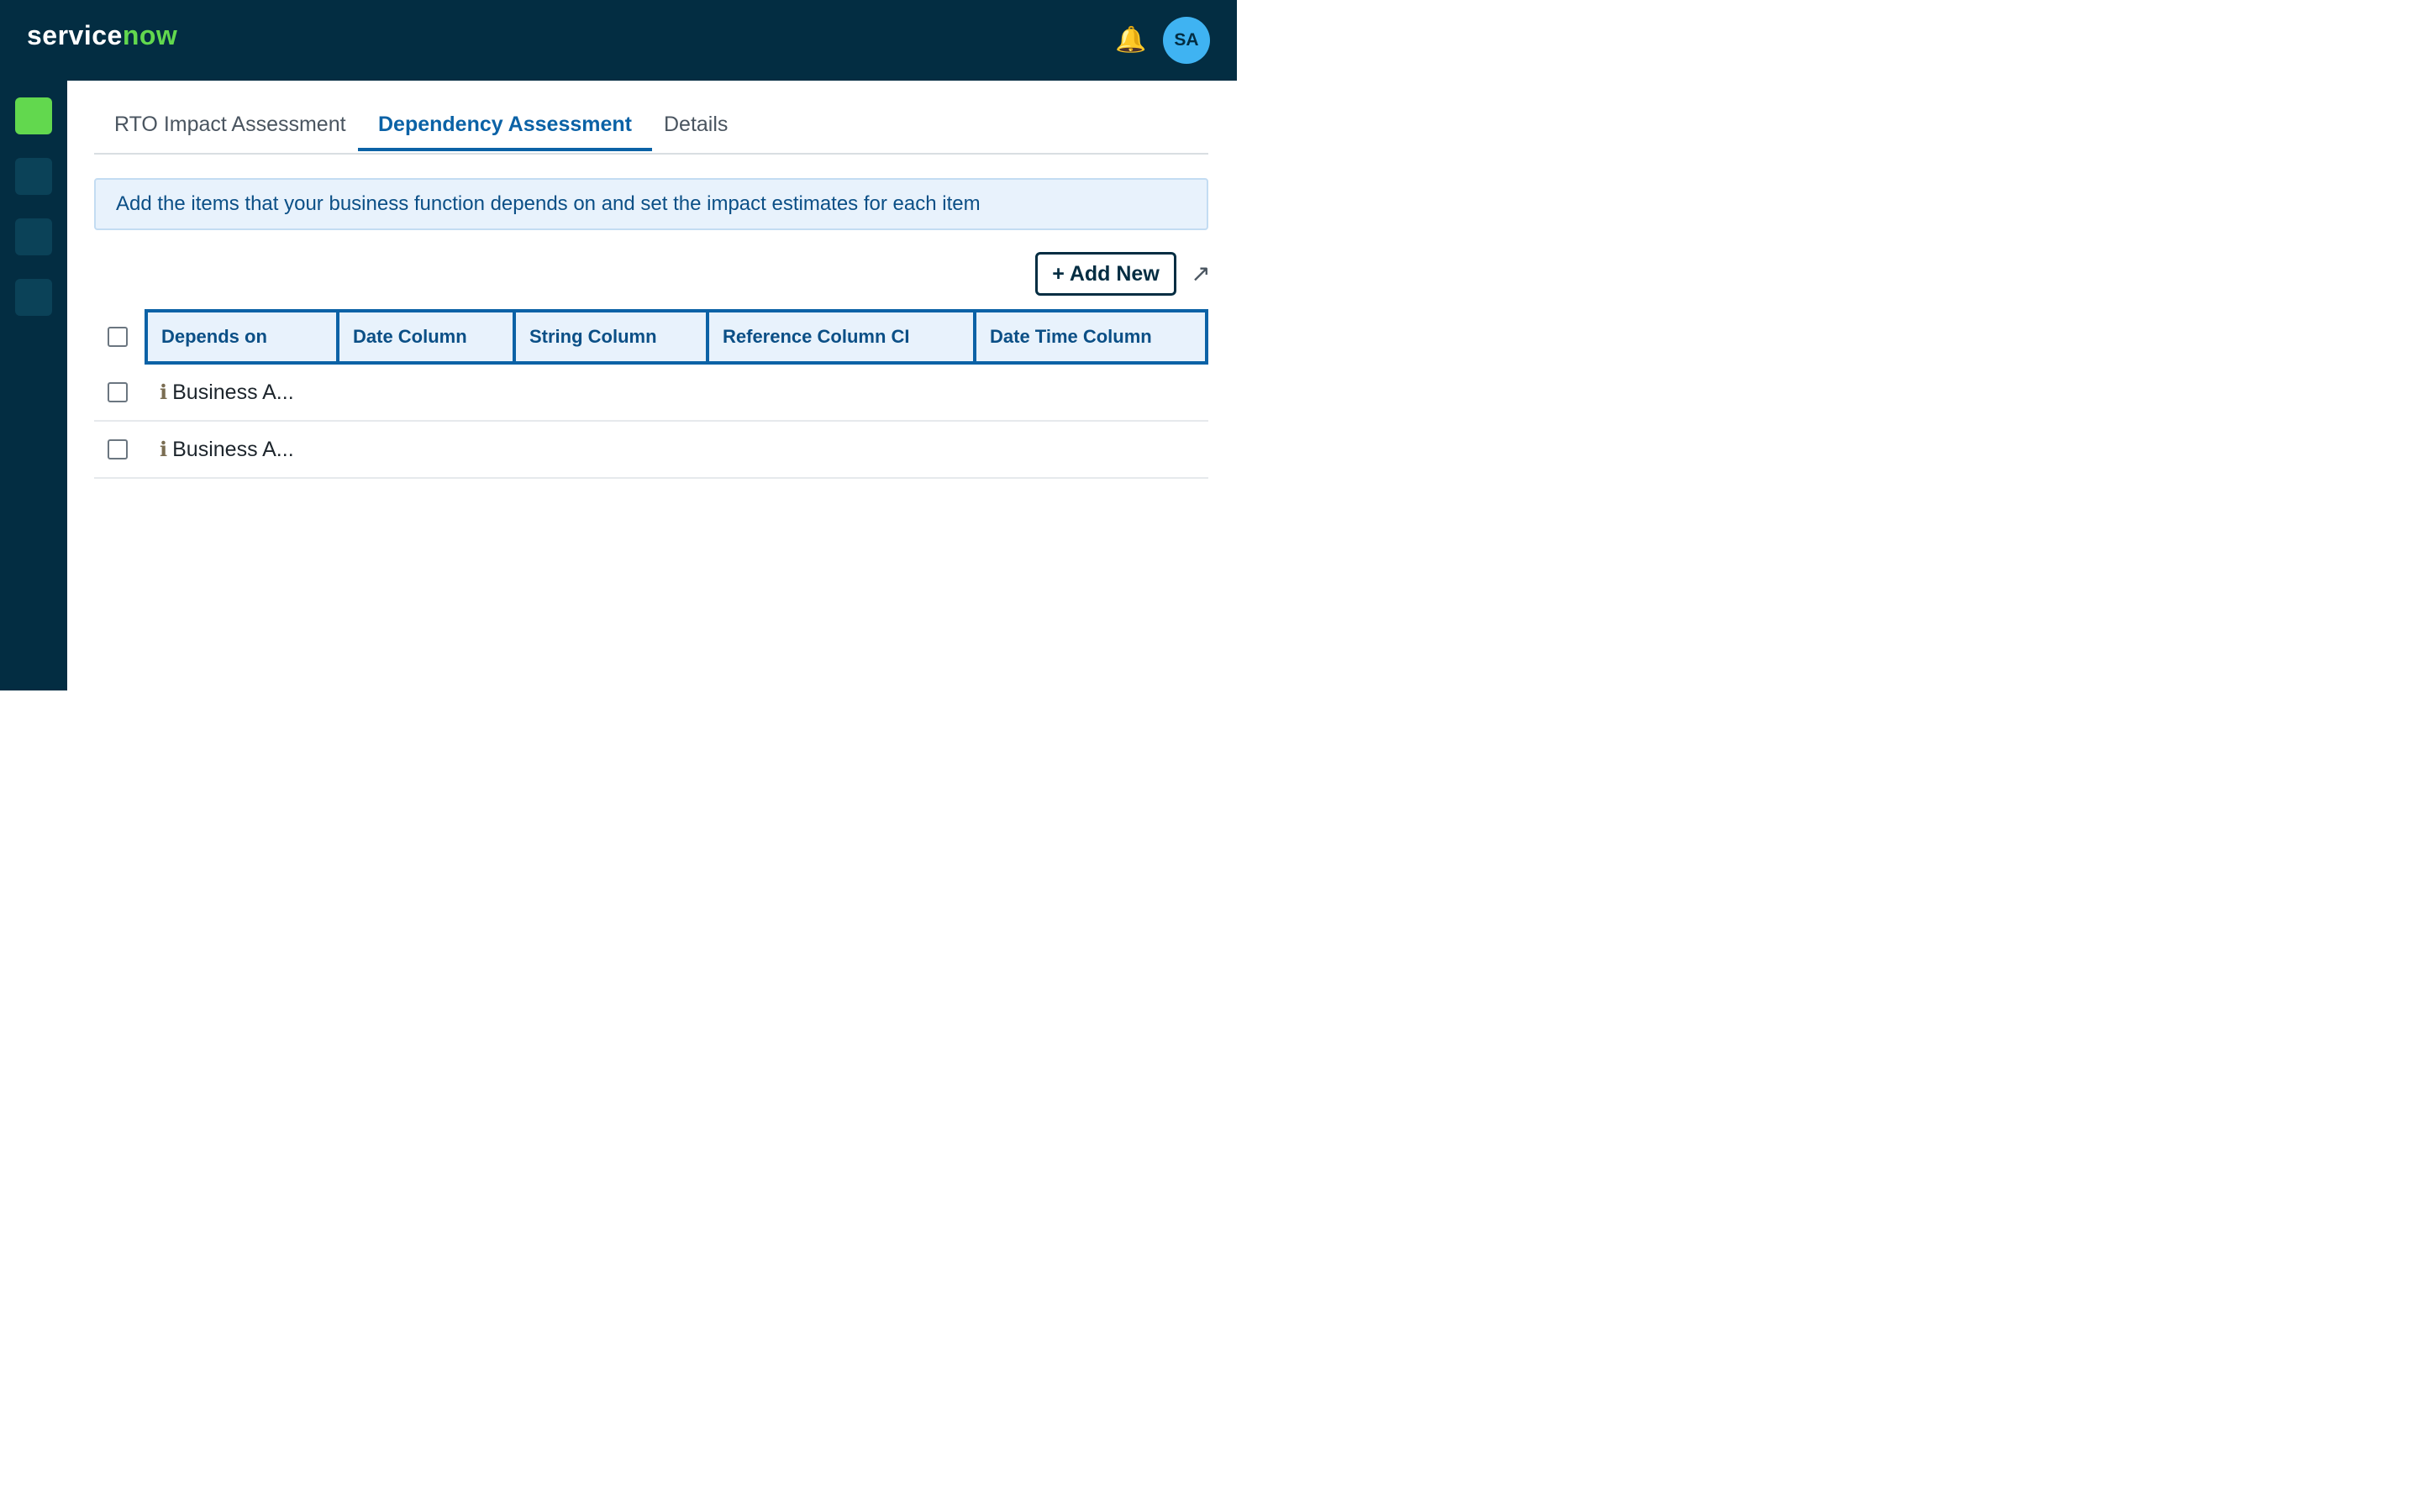 The width and height of the screenshot is (2420, 1512). I want to click on column-header-depends-on: Depends on, so click(240, 337).